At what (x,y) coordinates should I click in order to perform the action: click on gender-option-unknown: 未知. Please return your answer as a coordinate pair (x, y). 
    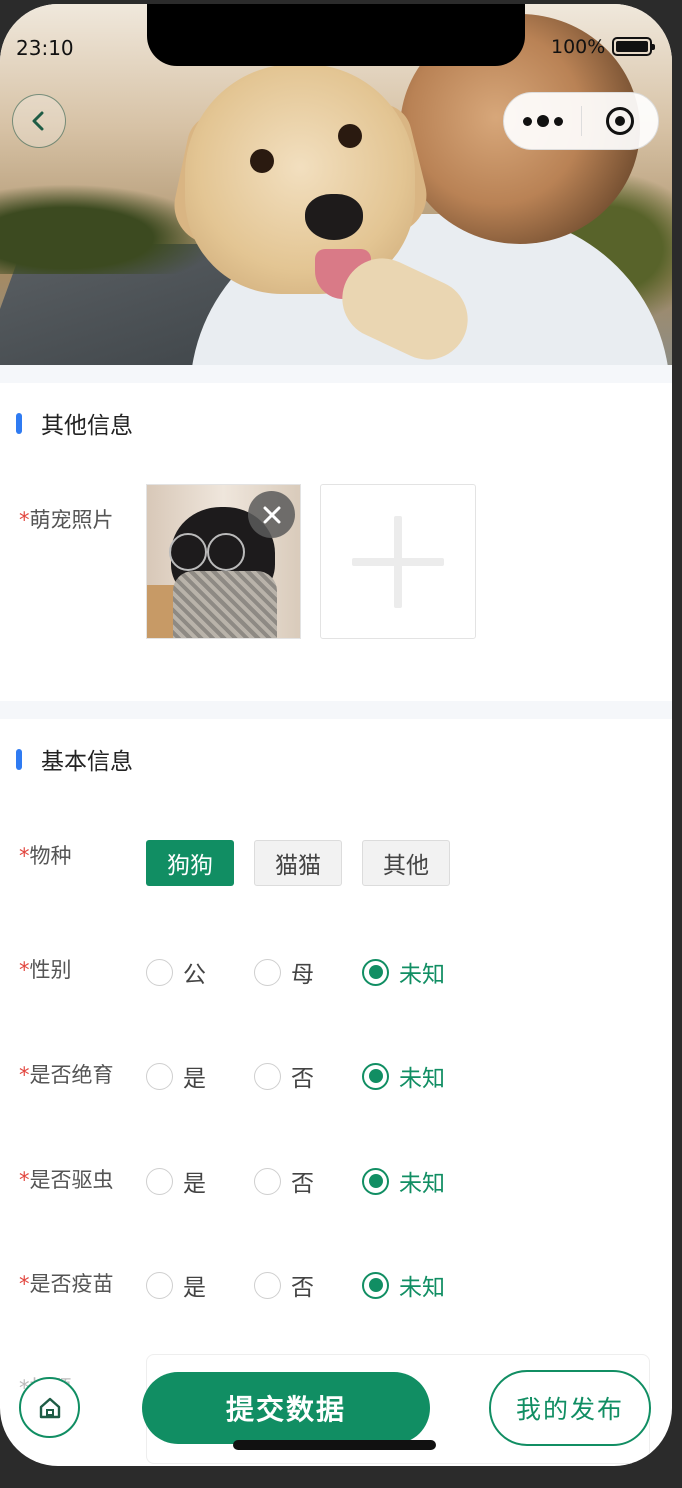
    Looking at the image, I should click on (403, 972).